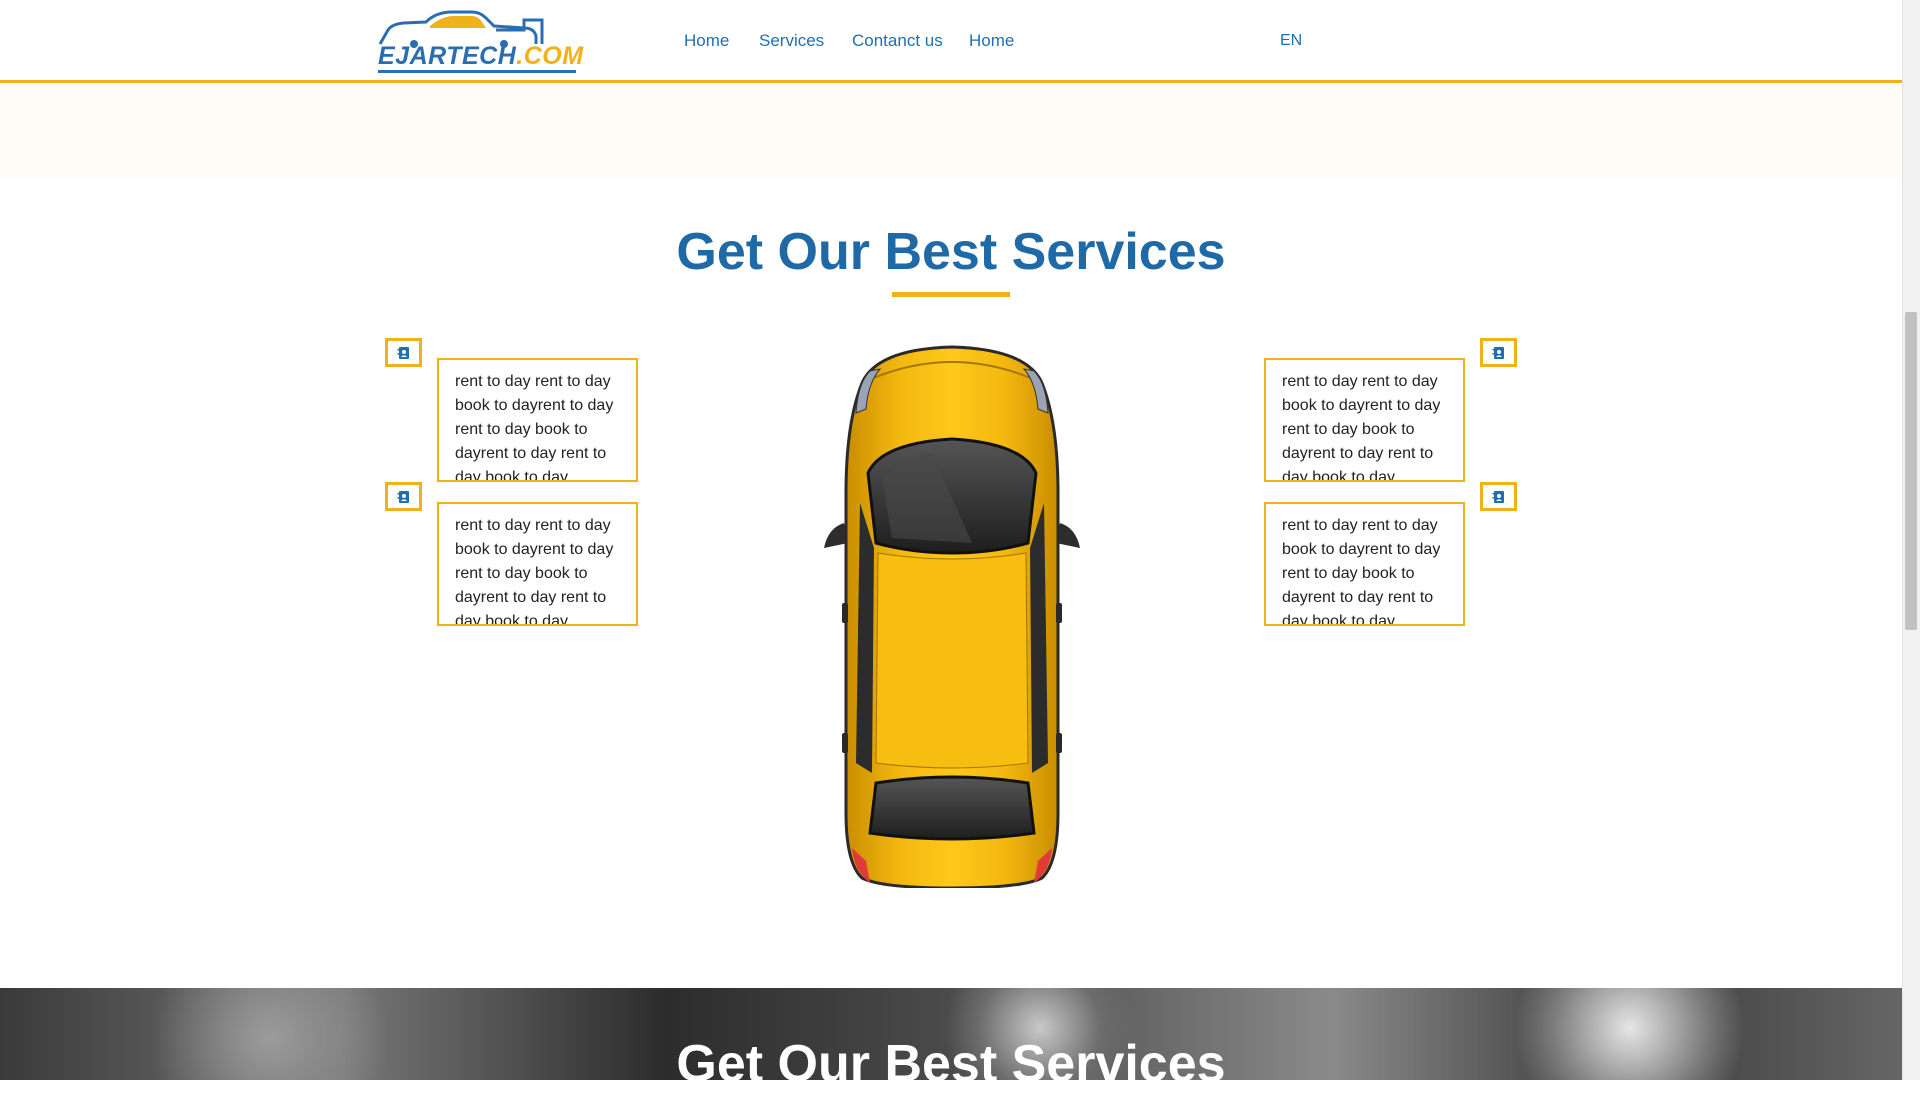 This screenshot has width=1920, height=1094. Describe the element at coordinates (1911, 471) in the screenshot. I see `scrollbar-thumb` at that location.